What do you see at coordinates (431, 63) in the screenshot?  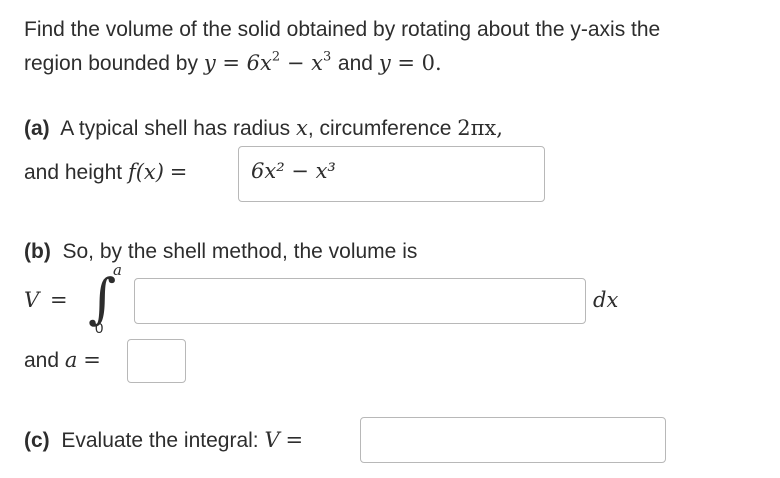 I see `eq2-value: 0.` at bounding box center [431, 63].